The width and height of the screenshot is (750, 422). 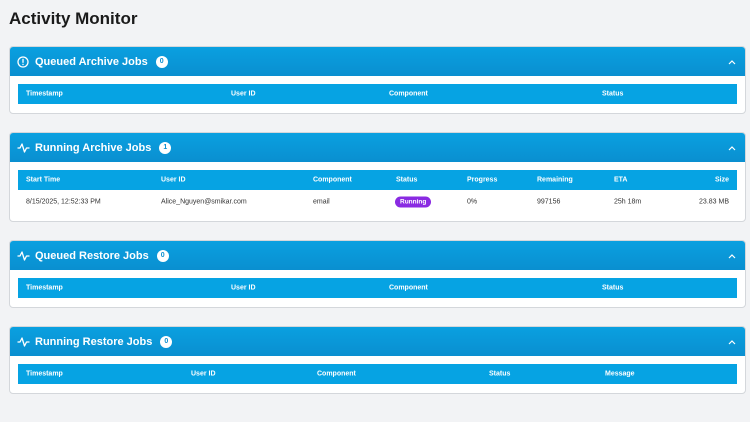 What do you see at coordinates (722, 180) in the screenshot?
I see `column-header-size: Size` at bounding box center [722, 180].